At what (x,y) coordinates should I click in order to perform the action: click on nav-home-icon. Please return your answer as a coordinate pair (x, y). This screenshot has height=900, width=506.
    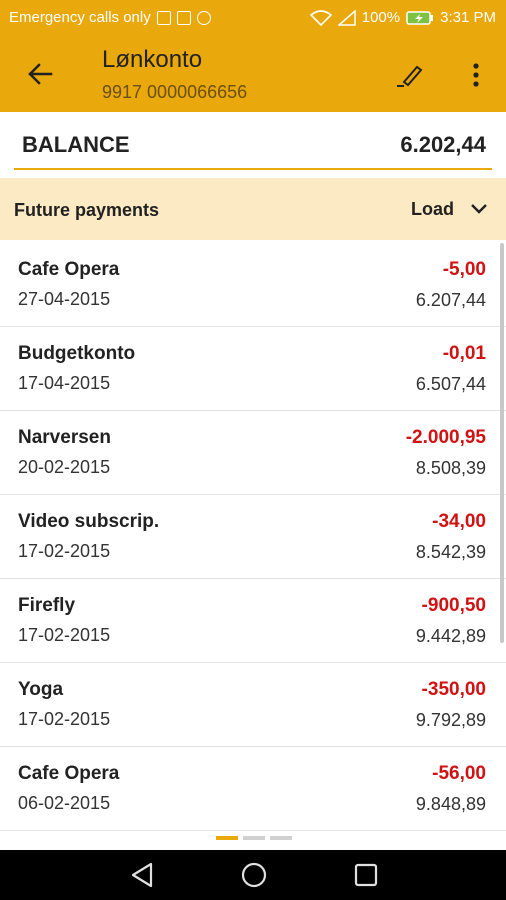
    Looking at the image, I should click on (254, 875).